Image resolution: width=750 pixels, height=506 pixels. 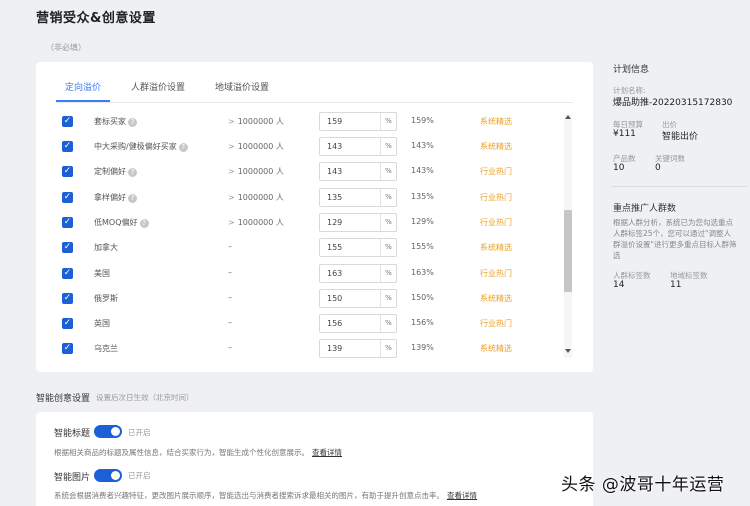 I want to click on smart-title-description: 根据相关商品的标题及属性信息，结合买家行为，智能生成个性化创意展示。 查看详情, so click(x=198, y=452).